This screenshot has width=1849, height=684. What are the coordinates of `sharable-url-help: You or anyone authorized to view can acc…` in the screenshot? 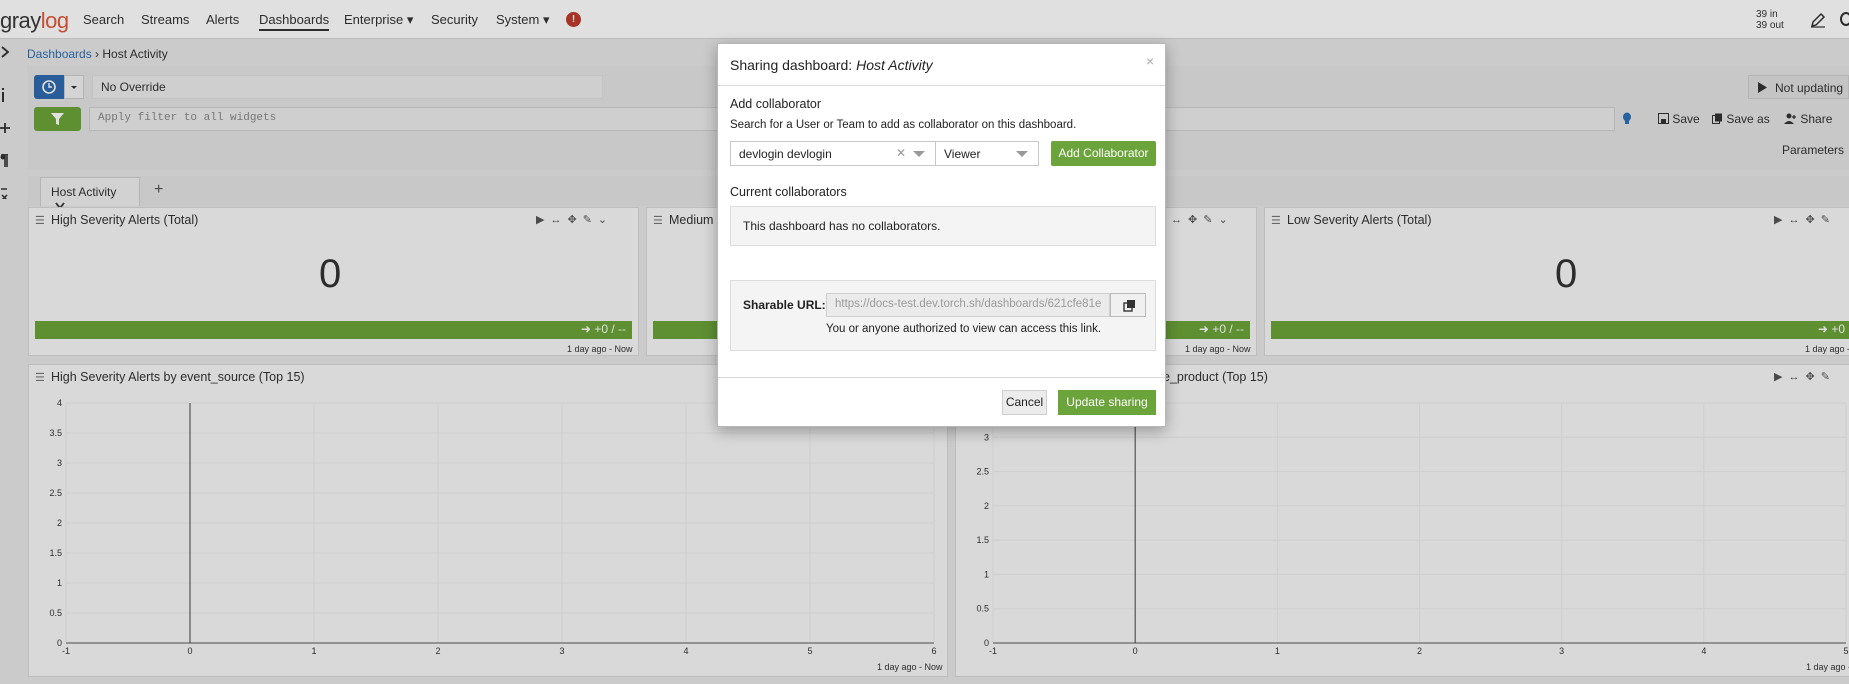 It's located at (964, 329).